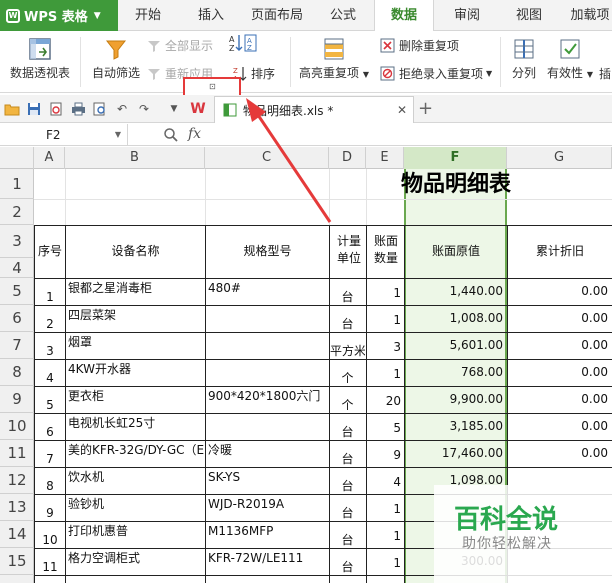  I want to click on cell-model: 冷暖, so click(268, 450).